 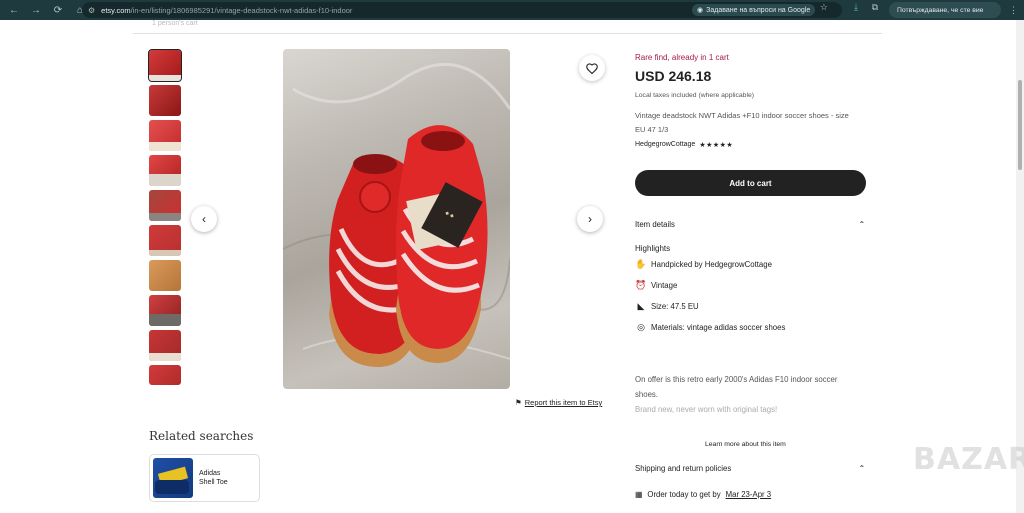 I want to click on learn-more-button: Learn more about this item, so click(x=745, y=444).